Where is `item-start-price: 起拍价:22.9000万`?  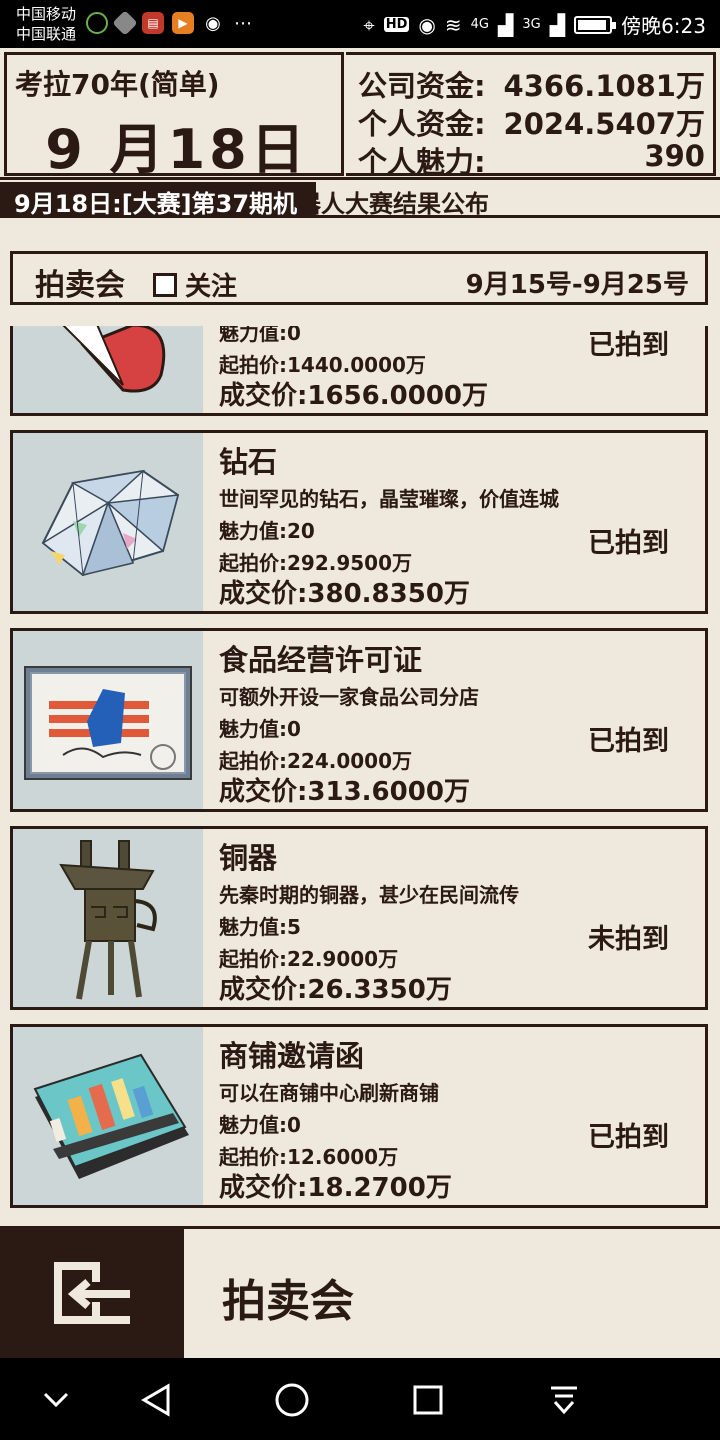 item-start-price: 起拍价:22.9000万 is located at coordinates (309, 959).